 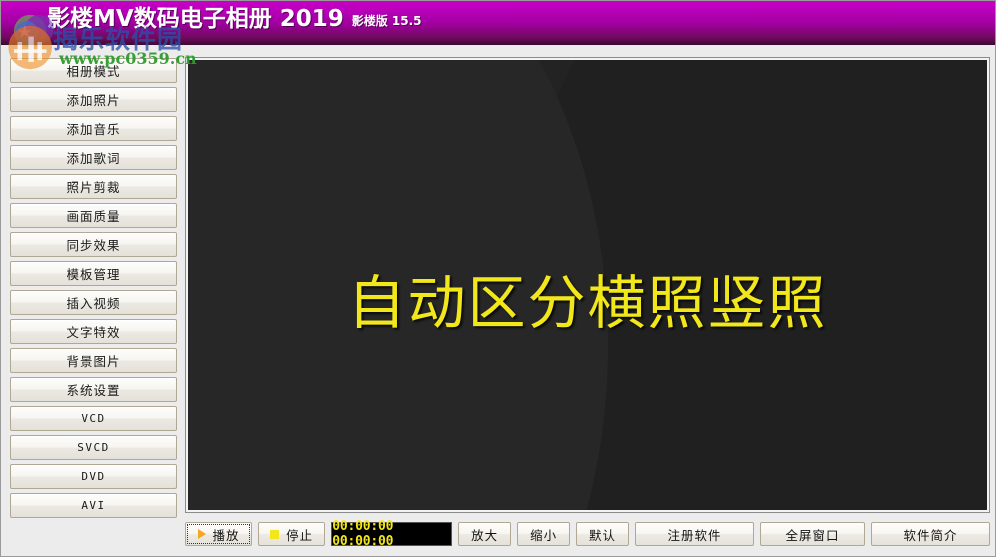 I want to click on sidebar-item-system-settings: 系统设置, so click(x=93, y=389).